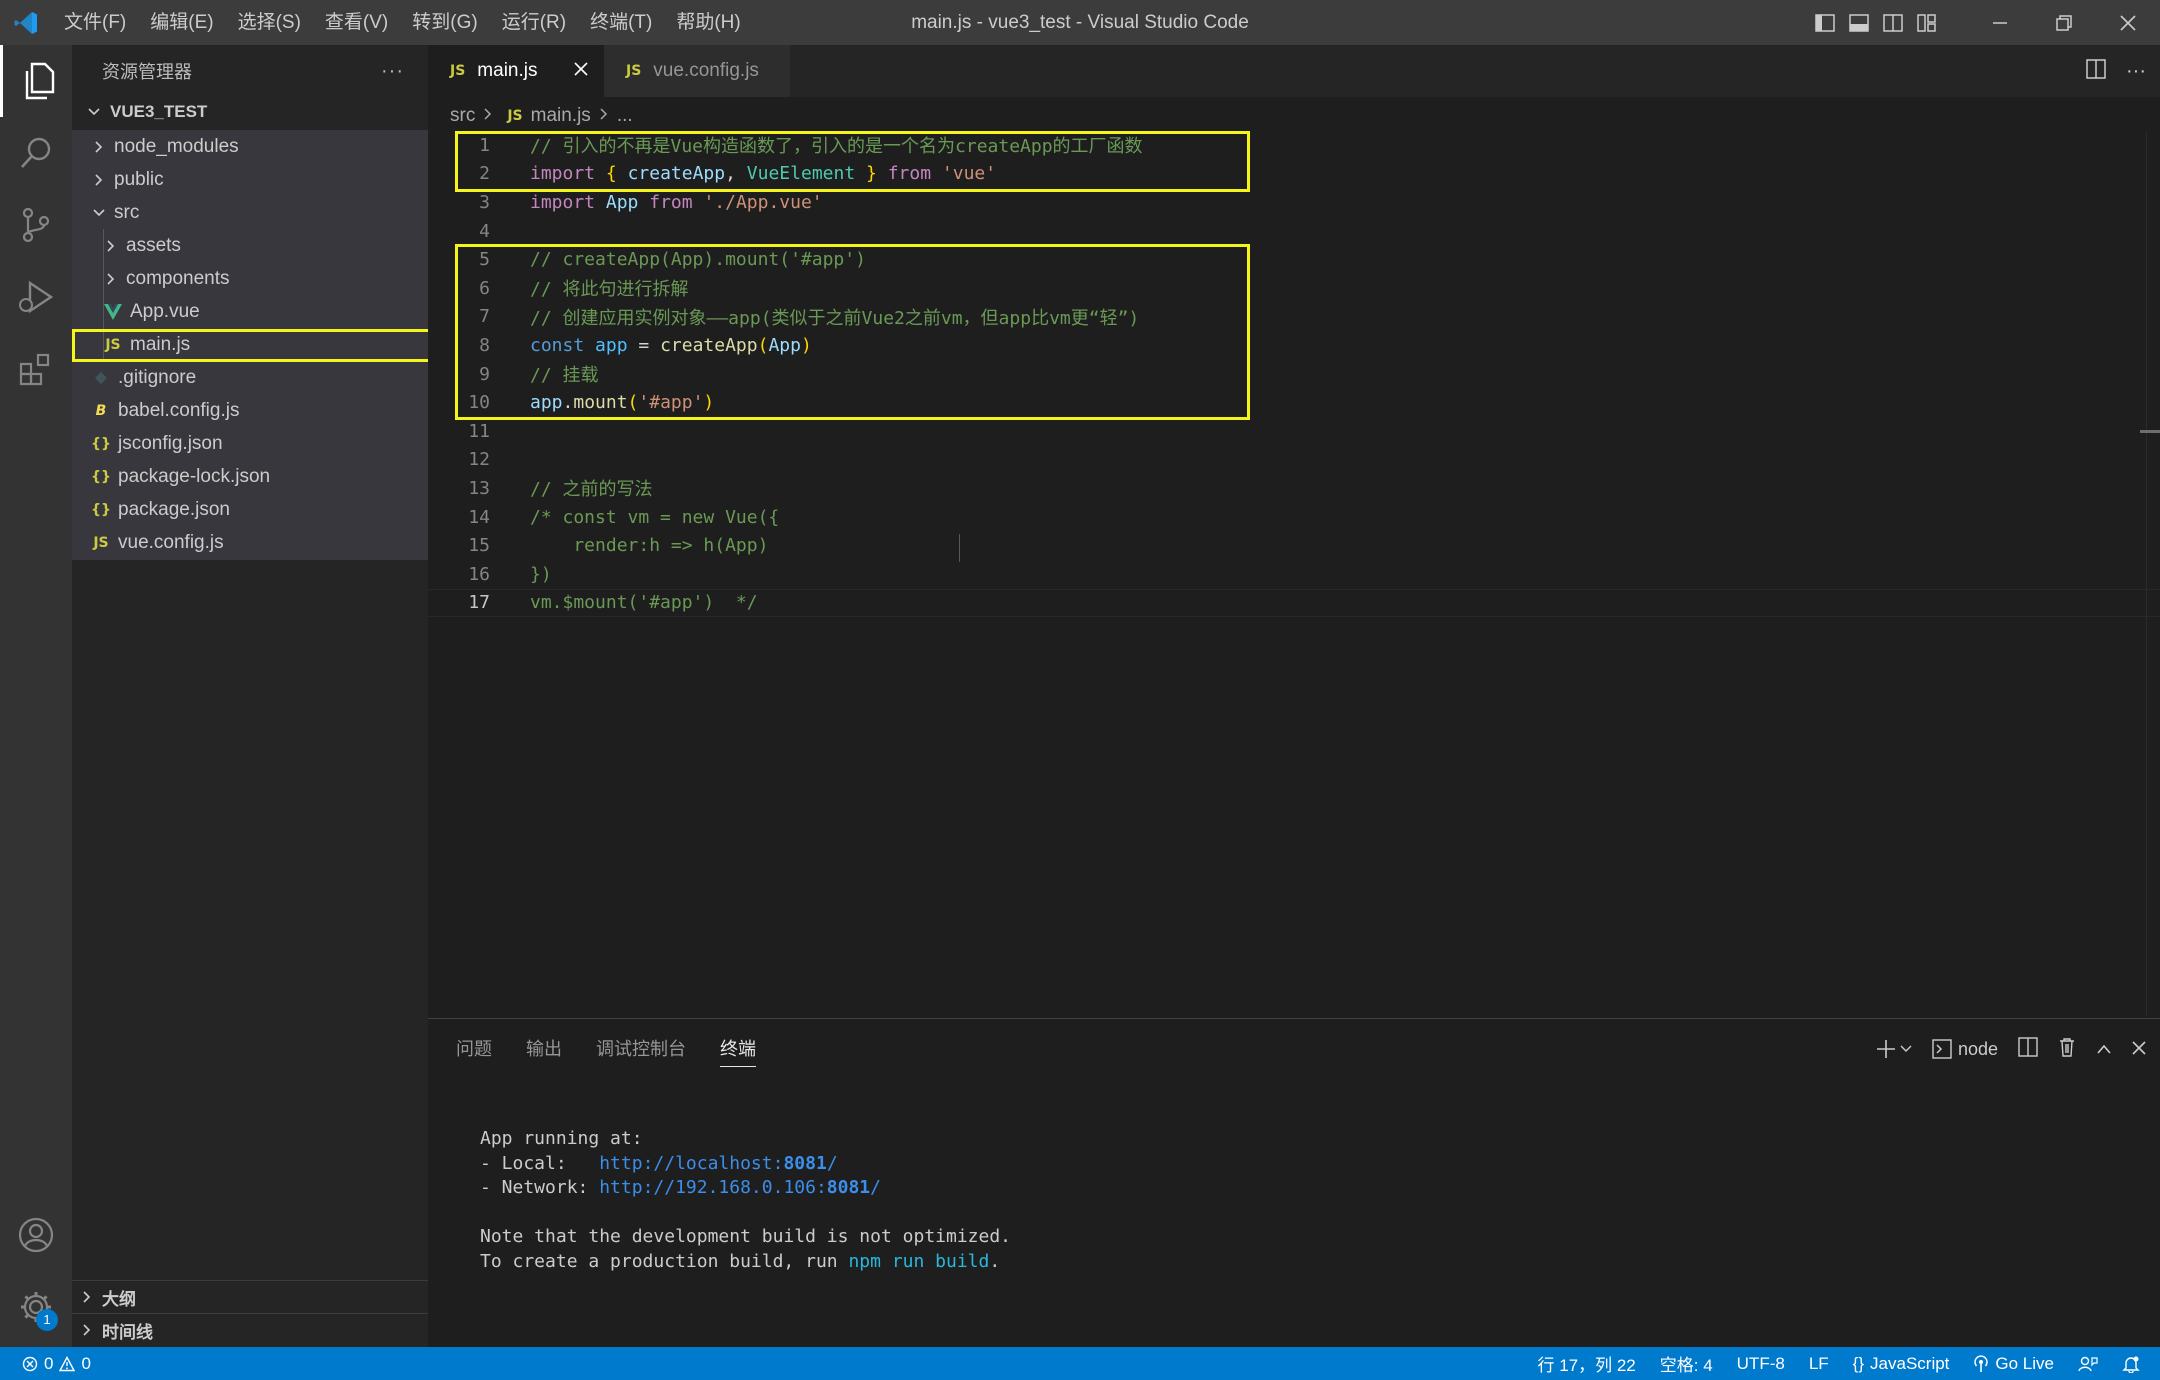  Describe the element at coordinates (36, 1235) in the screenshot. I see `accounts-icon` at that location.